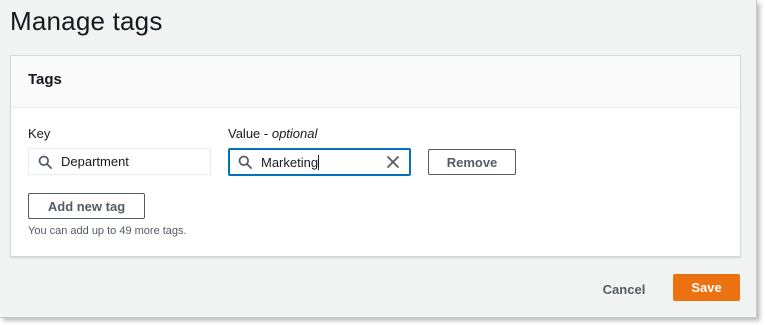  I want to click on value-input, so click(290, 162).